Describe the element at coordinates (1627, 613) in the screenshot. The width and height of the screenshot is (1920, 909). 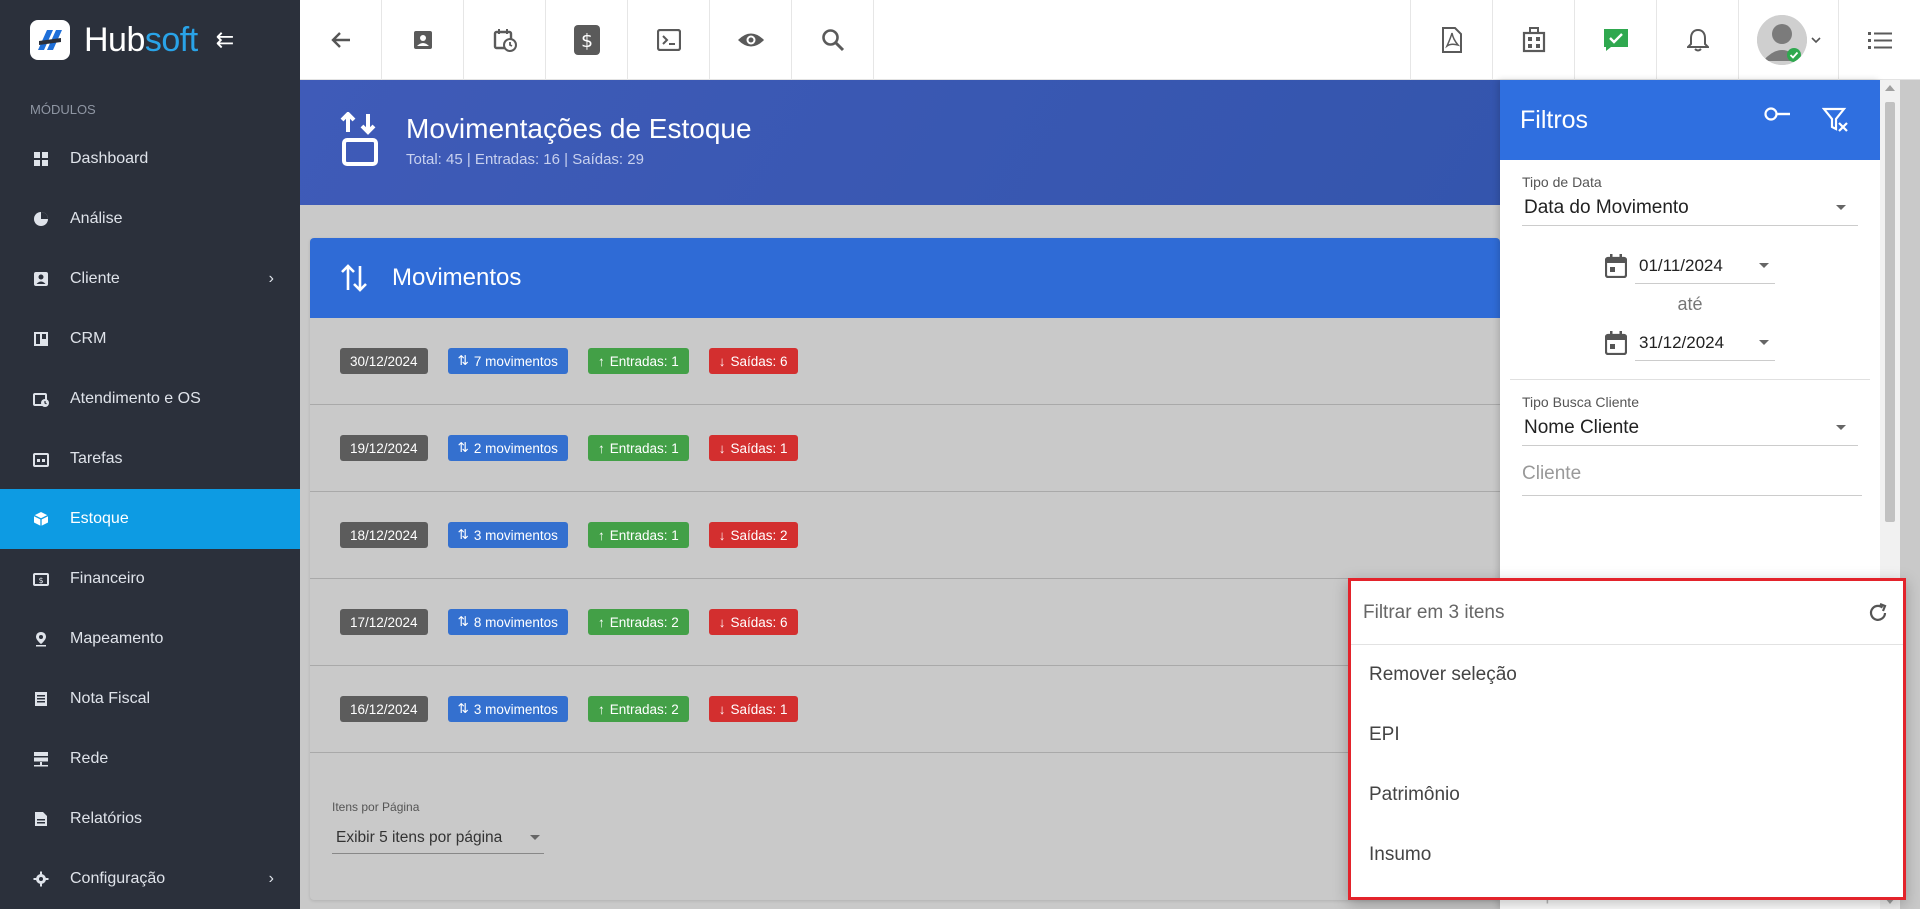
I see `dropdown-search: Filtrar em 3 itens` at that location.